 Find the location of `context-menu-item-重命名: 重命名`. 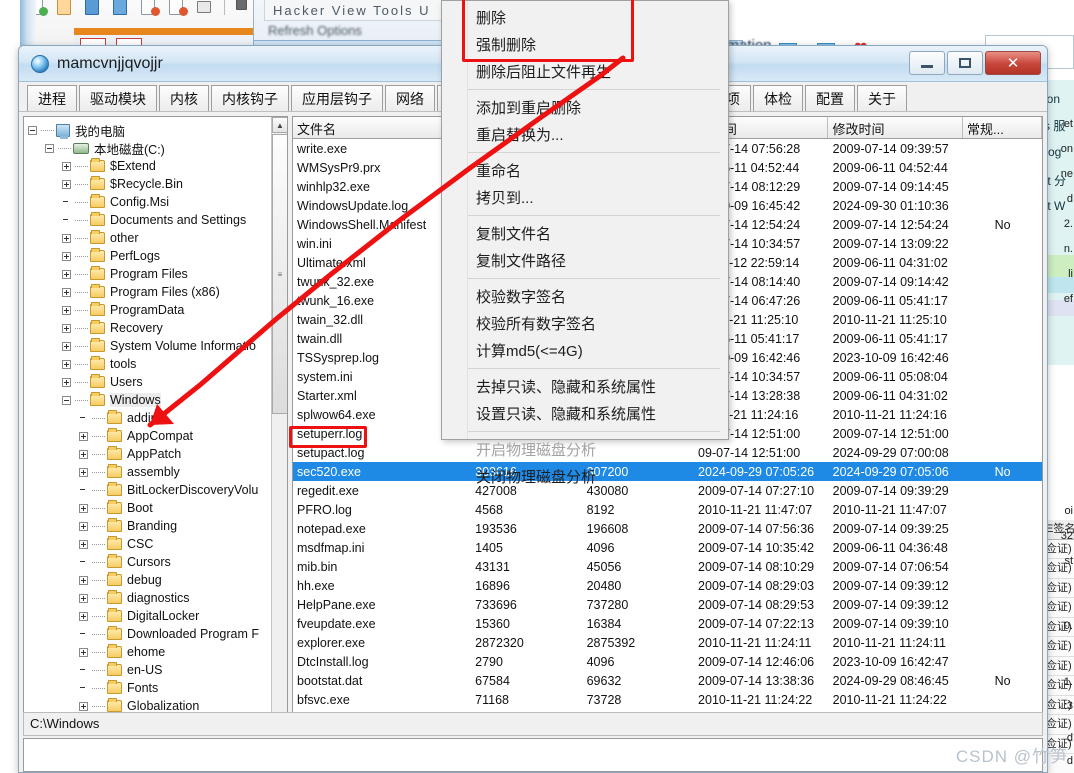

context-menu-item-重命名: 重命名 is located at coordinates (585, 170).